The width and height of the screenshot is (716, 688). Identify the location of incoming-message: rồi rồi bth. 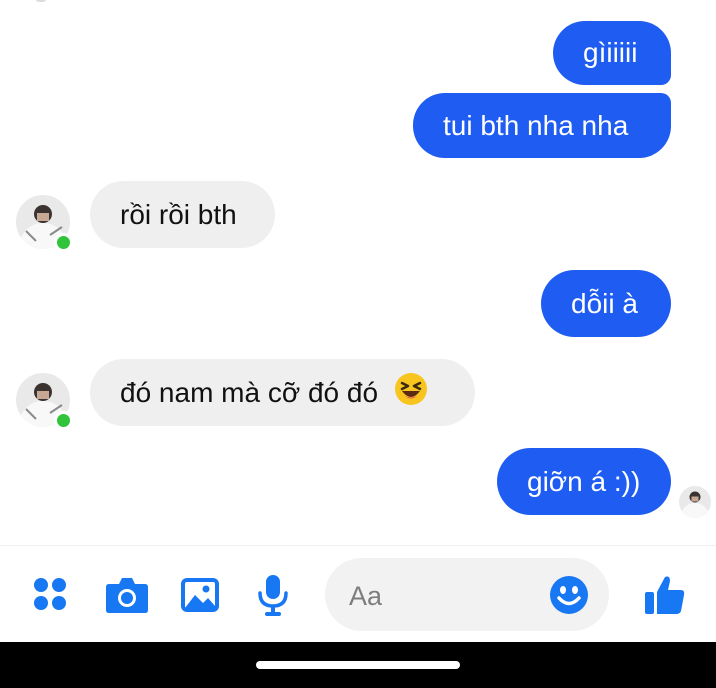
(182, 214).